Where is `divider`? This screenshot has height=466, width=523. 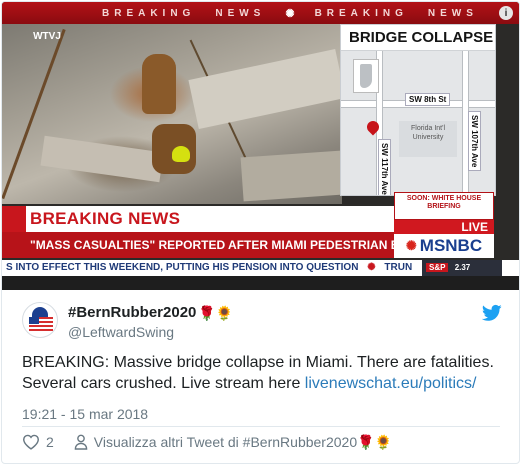 divider is located at coordinates (261, 426).